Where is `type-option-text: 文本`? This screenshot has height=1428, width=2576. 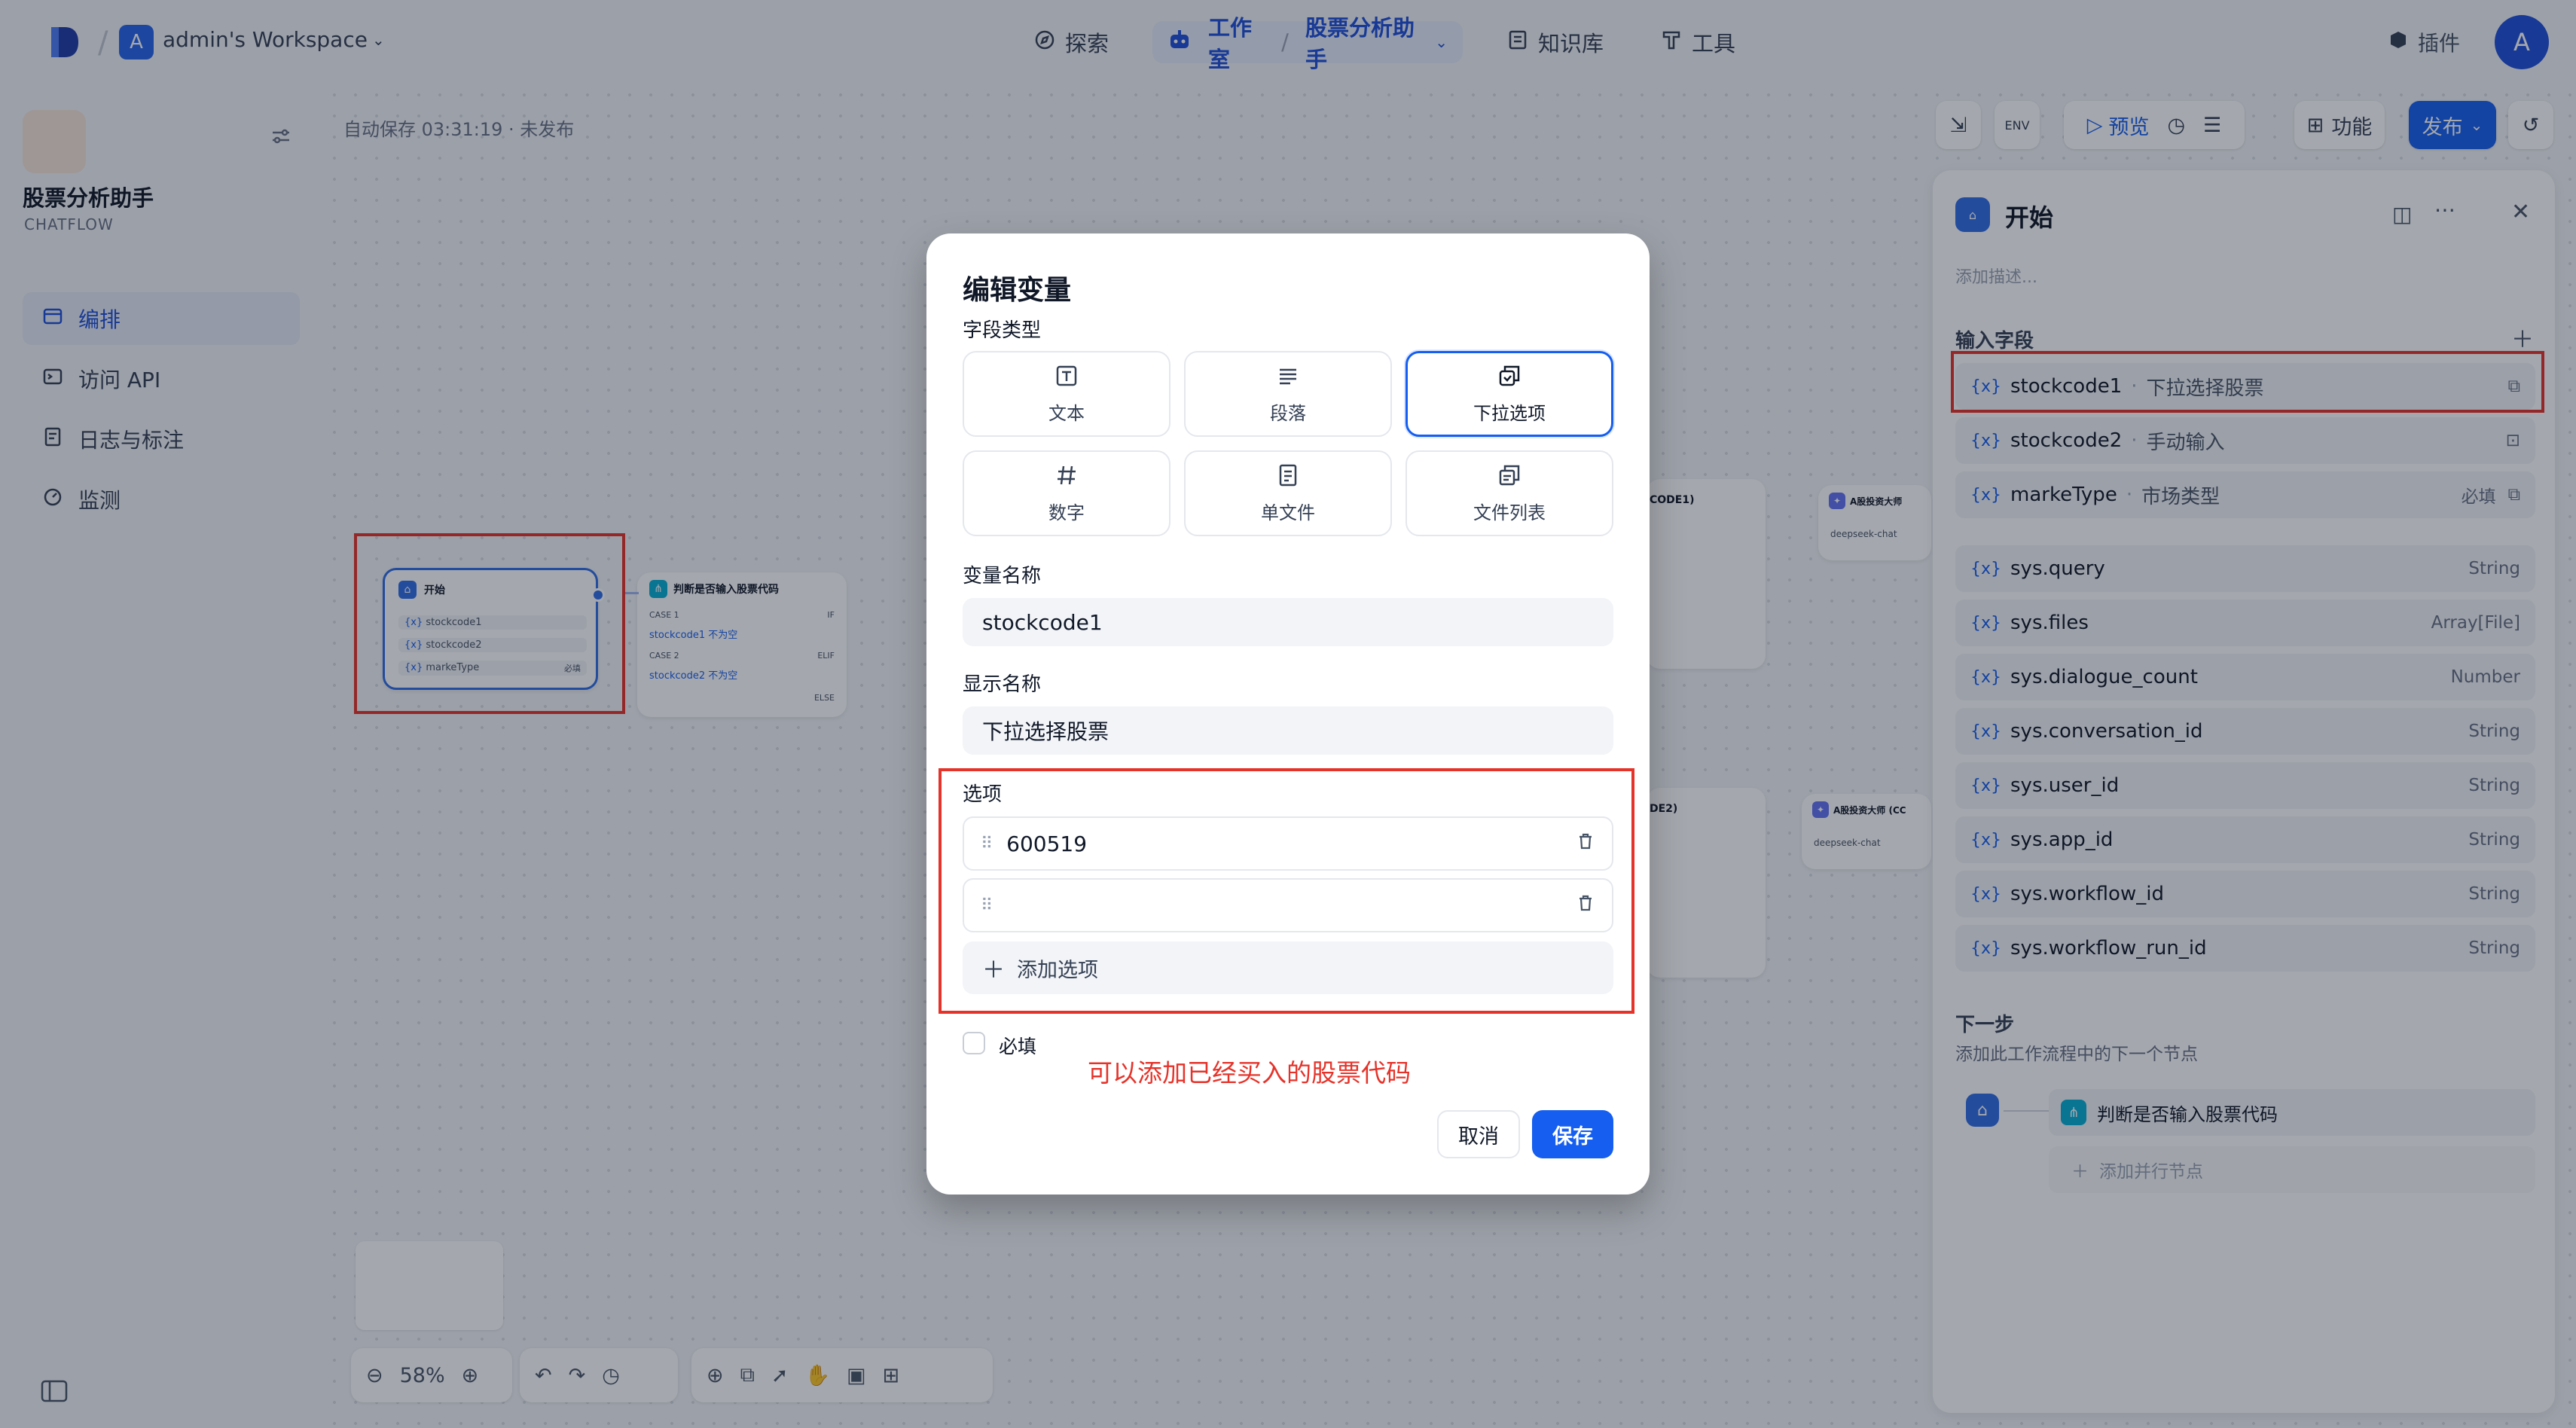
type-option-text: 文本 is located at coordinates (1066, 394).